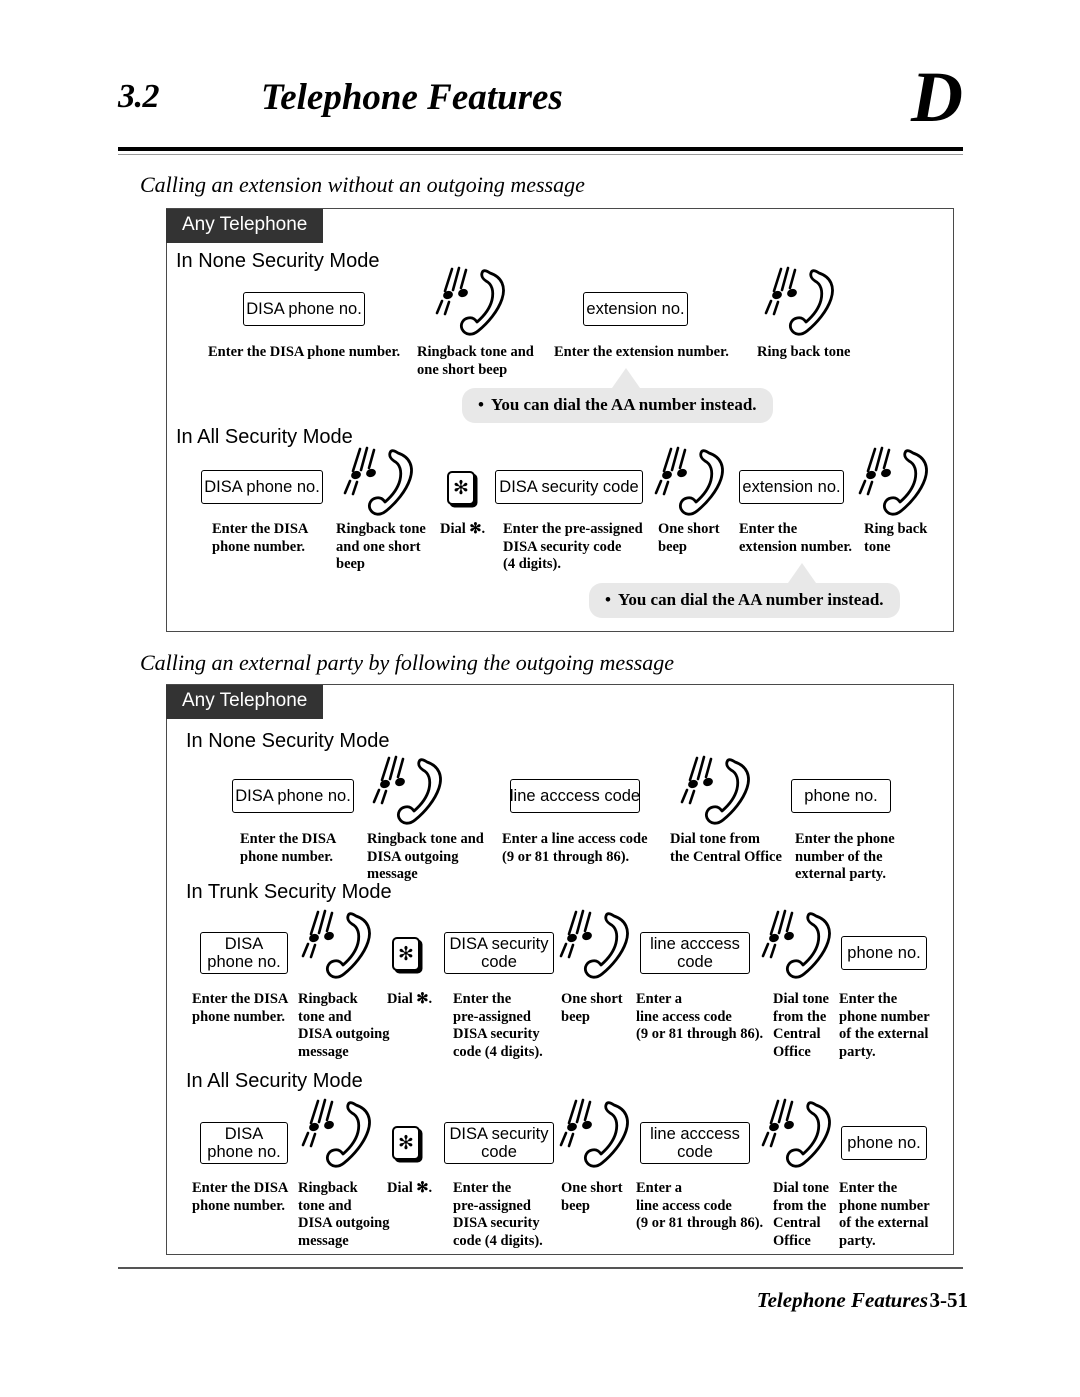 This screenshot has height=1397, width=1080. What do you see at coordinates (412, 97) in the screenshot?
I see `page-title: Telephone Features` at bounding box center [412, 97].